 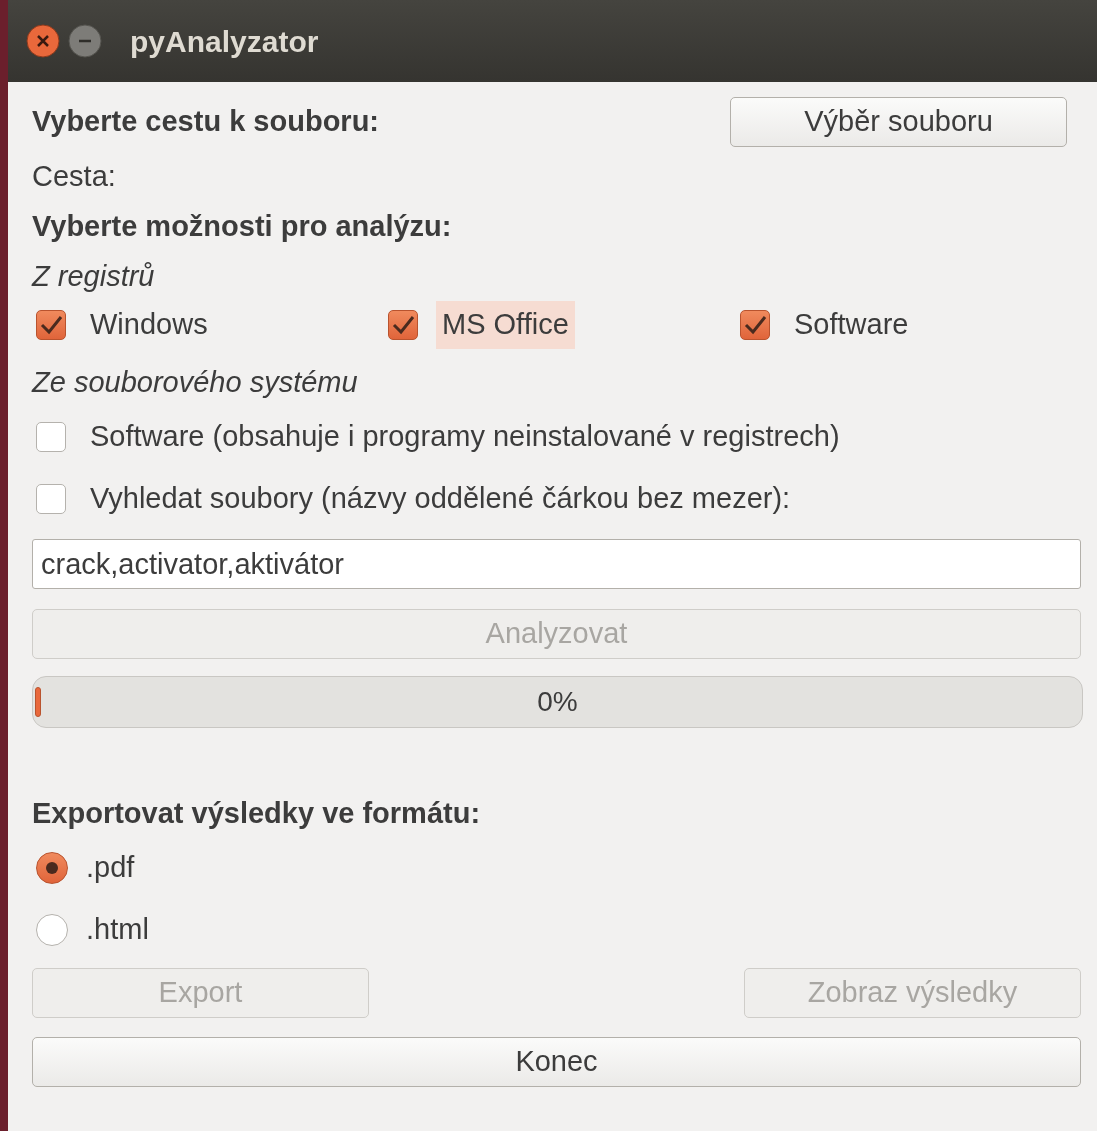 What do you see at coordinates (898, 122) in the screenshot?
I see `file-select-button: Výběr souboru` at bounding box center [898, 122].